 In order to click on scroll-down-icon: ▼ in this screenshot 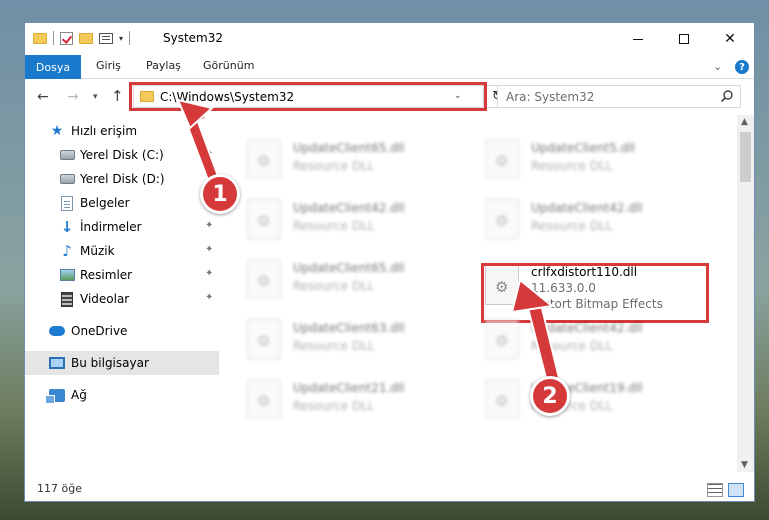, I will do `click(744, 465)`.